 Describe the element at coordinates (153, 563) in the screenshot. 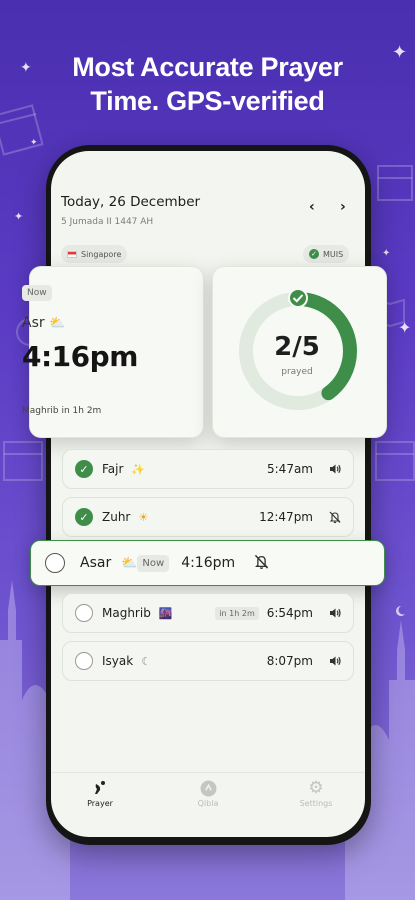

I see `now-tag: Now` at that location.